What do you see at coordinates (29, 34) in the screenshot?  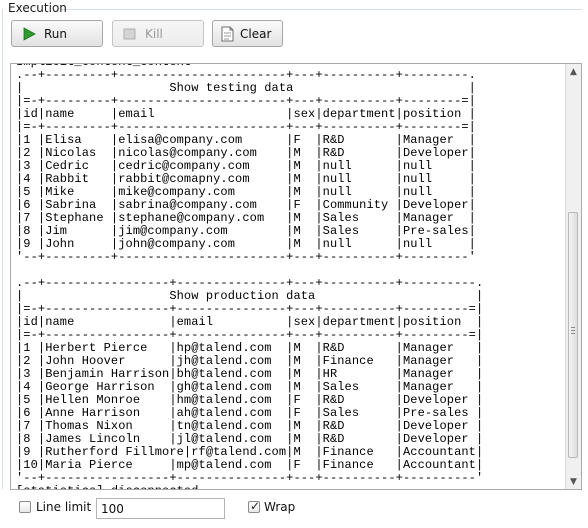 I see `play-icon` at bounding box center [29, 34].